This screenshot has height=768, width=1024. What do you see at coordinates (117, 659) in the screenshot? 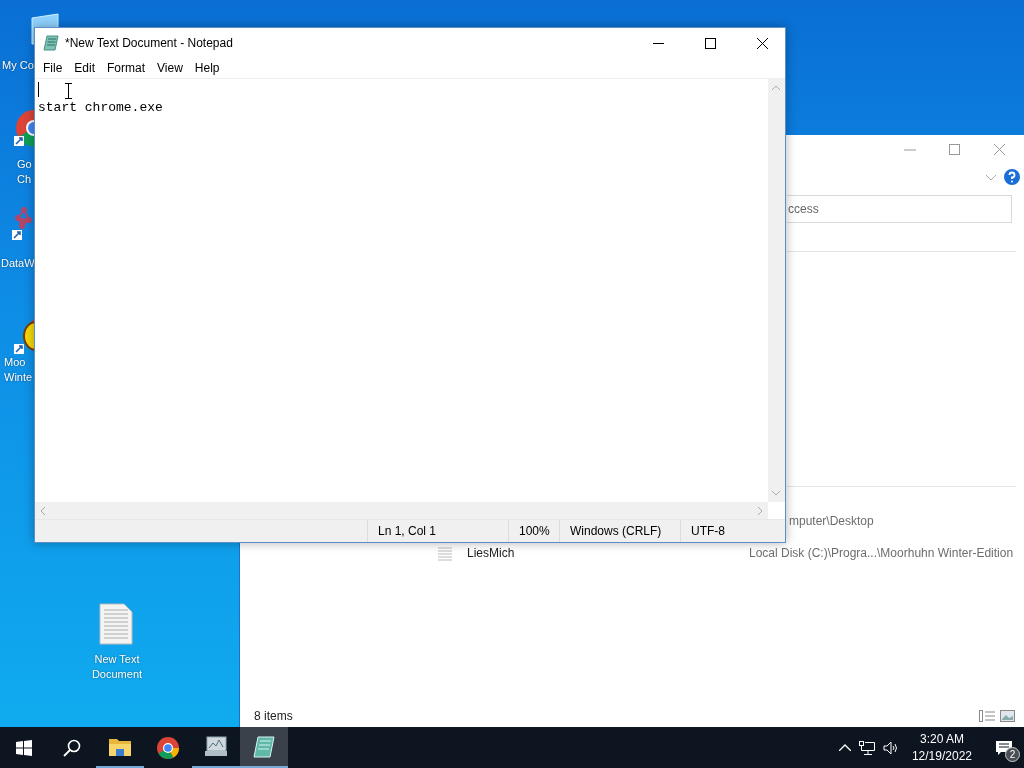
I see `desktop-icon-label: New Text` at bounding box center [117, 659].